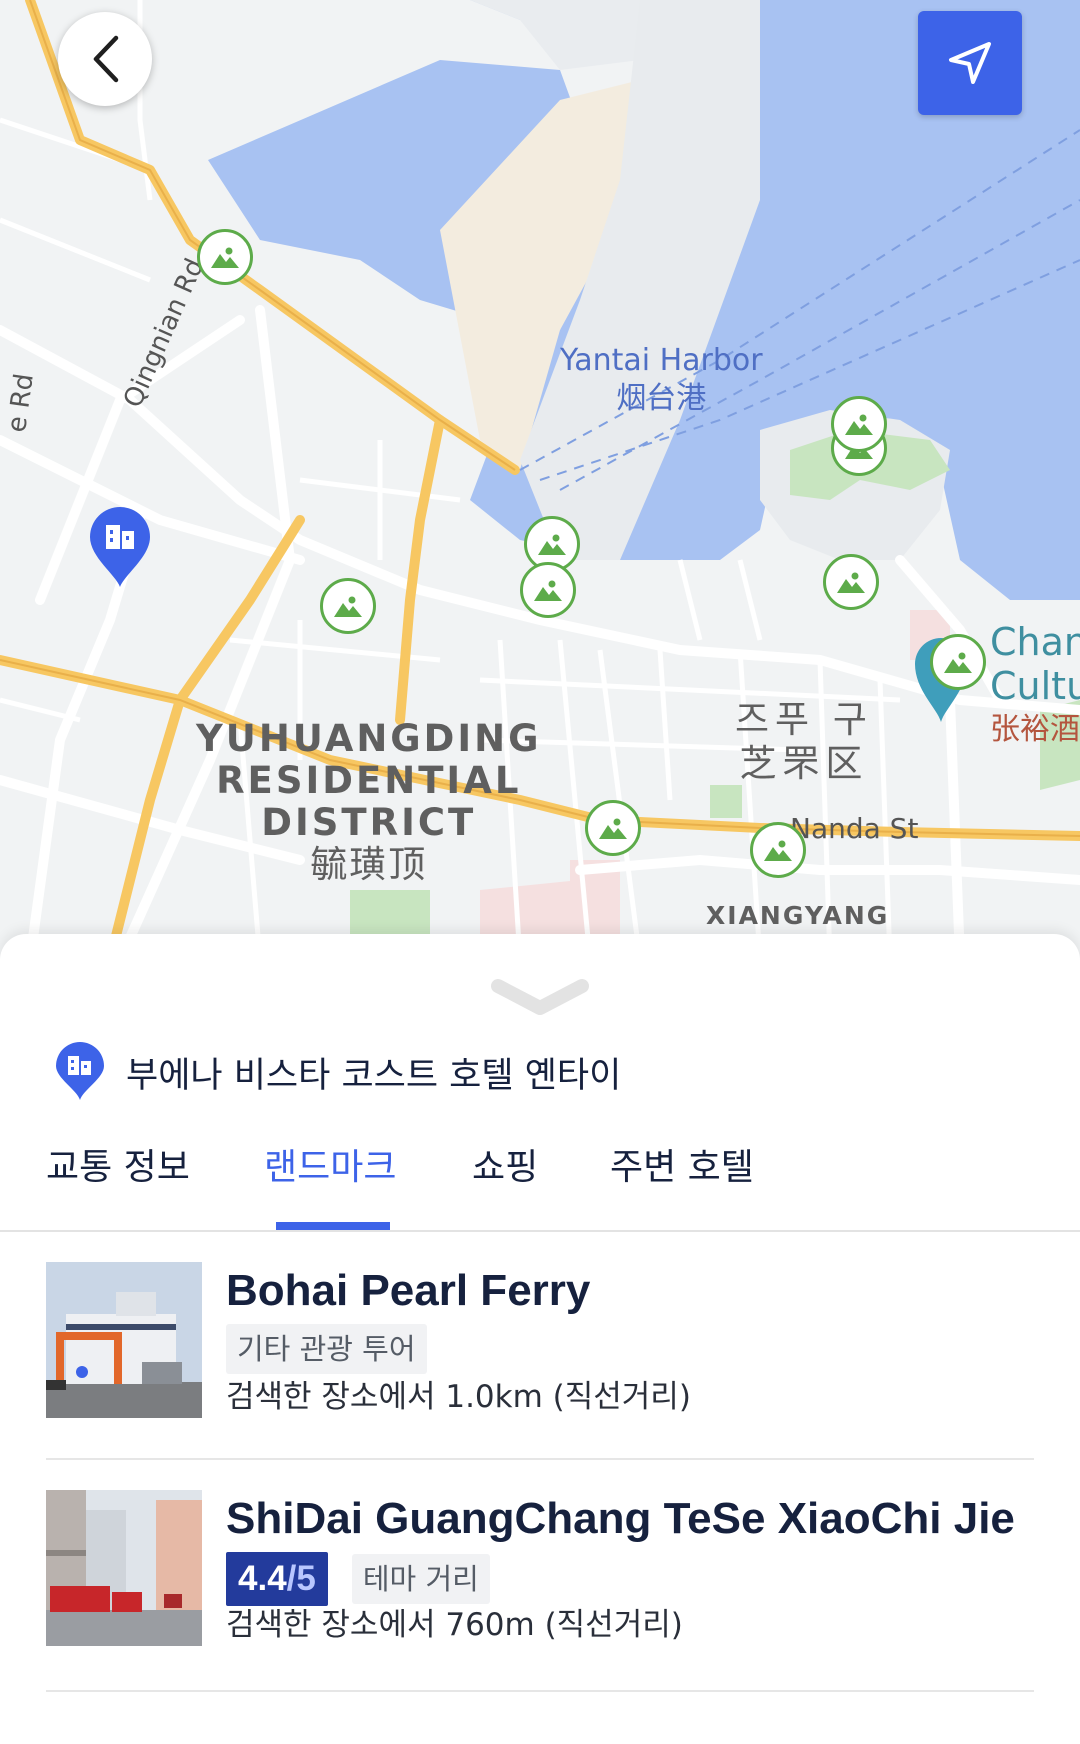 The image size is (1080, 1744). Describe the element at coordinates (854, 828) in the screenshot. I see `map-label-nanda-st: Nanda St` at that location.